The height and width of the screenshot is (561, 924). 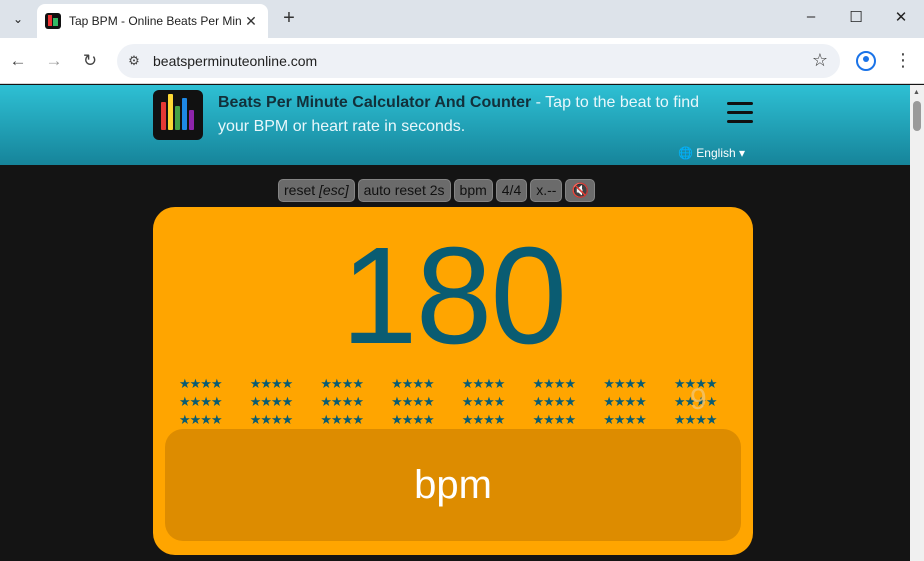 I want to click on site-favicon-icon, so click(x=53, y=21).